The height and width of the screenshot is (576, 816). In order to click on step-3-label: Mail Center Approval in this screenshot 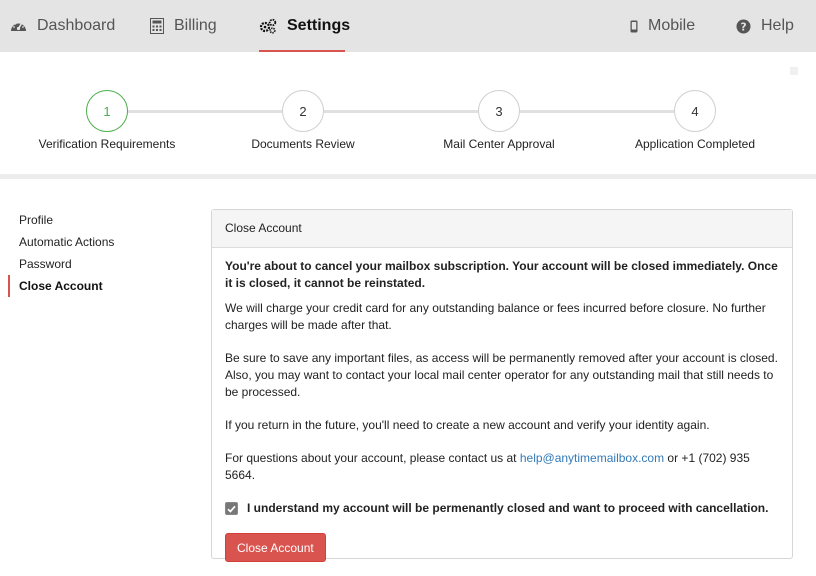, I will do `click(499, 144)`.